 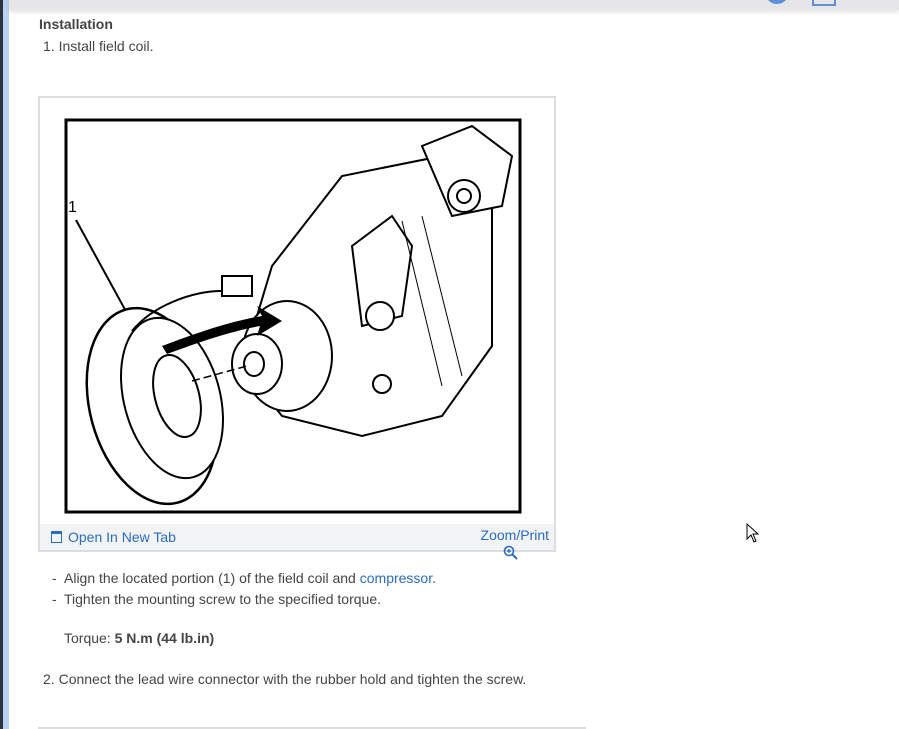 What do you see at coordinates (6, 364) in the screenshot?
I see `sidebar-edge` at bounding box center [6, 364].